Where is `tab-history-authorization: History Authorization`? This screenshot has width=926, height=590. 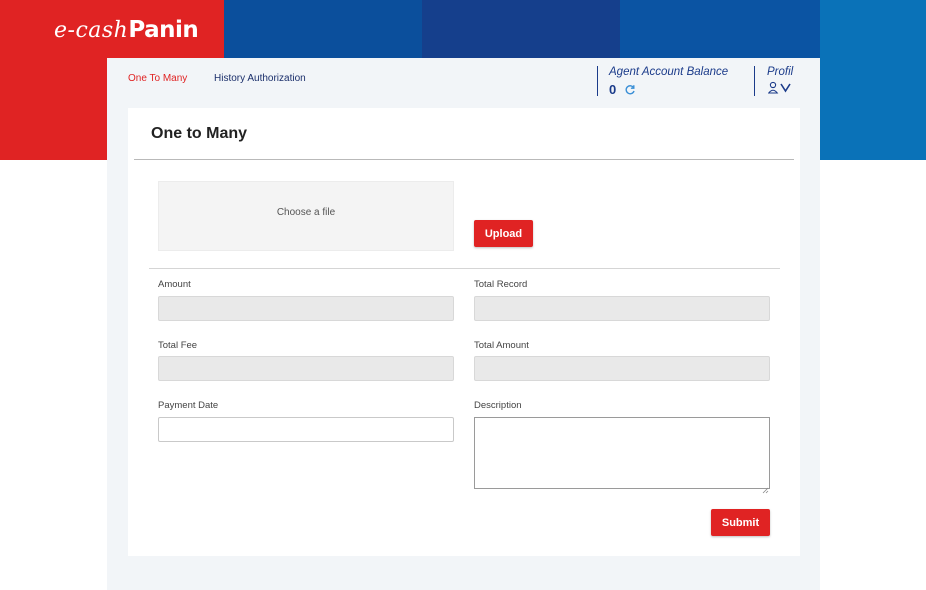 tab-history-authorization: History Authorization is located at coordinates (260, 78).